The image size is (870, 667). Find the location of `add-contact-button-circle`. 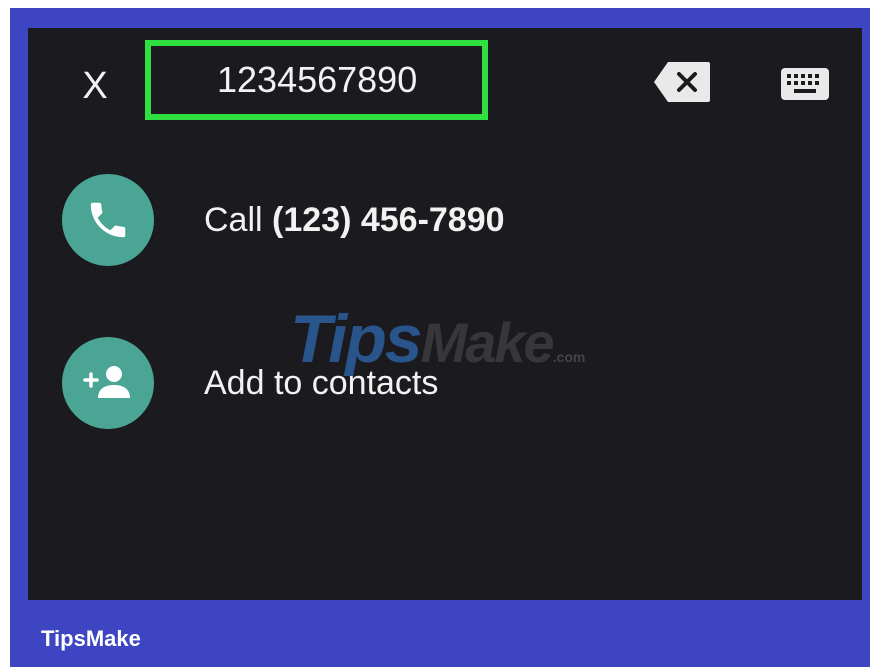

add-contact-button-circle is located at coordinates (108, 383).